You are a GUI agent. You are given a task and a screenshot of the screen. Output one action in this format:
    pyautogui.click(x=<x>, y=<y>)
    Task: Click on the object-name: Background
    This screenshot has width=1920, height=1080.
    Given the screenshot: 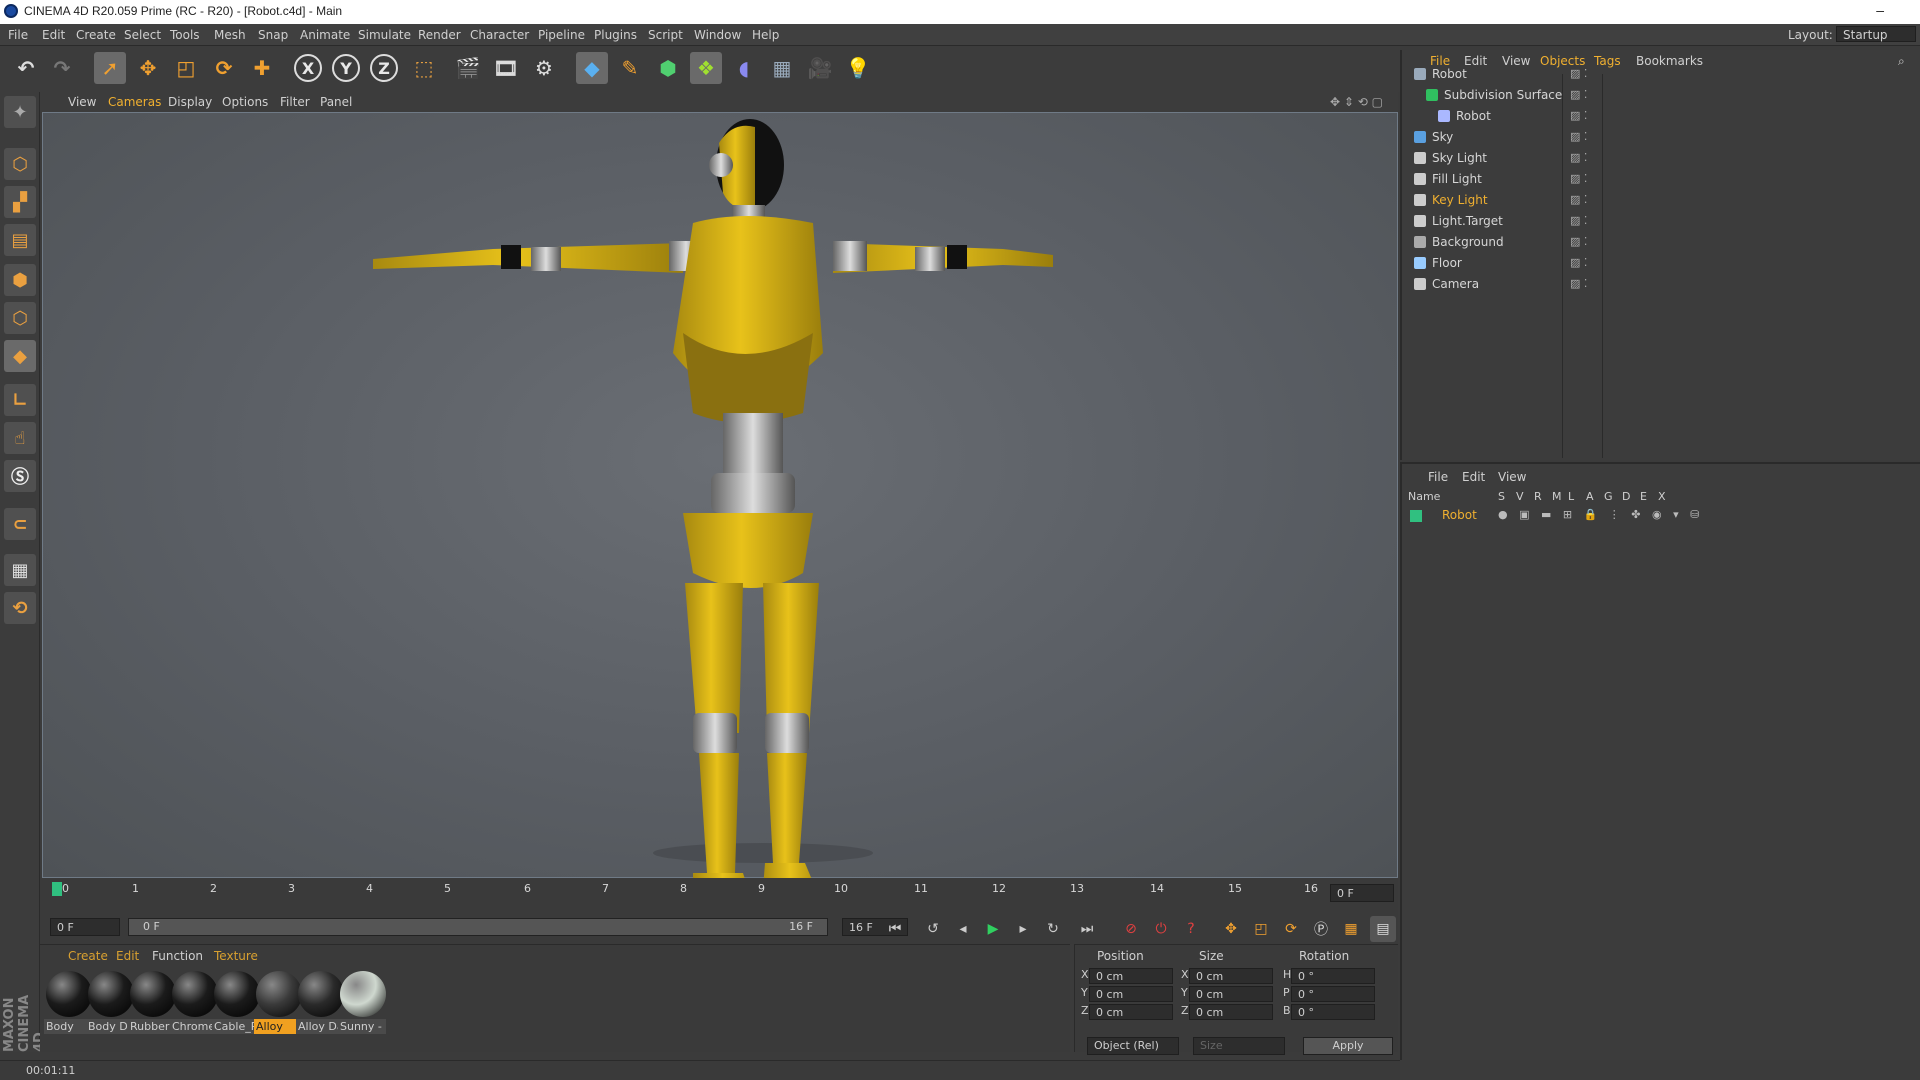 What is the action you would take?
    pyautogui.click(x=1468, y=242)
    